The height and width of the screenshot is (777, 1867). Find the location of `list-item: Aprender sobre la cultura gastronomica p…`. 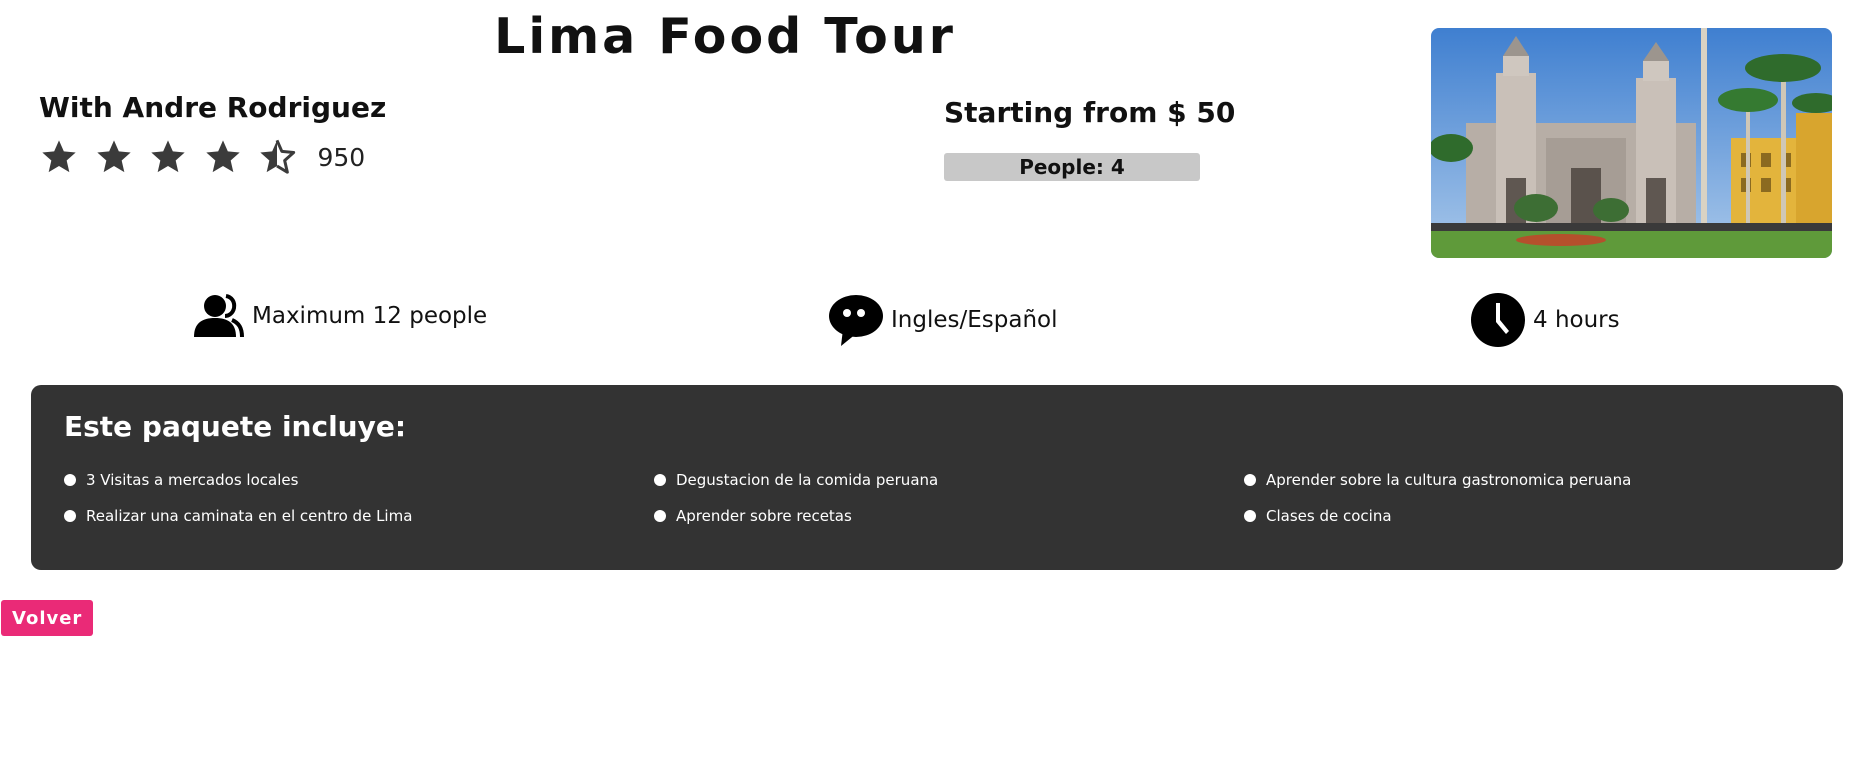

list-item: Aprender sobre la cultura gastronomica p… is located at coordinates (1437, 480).